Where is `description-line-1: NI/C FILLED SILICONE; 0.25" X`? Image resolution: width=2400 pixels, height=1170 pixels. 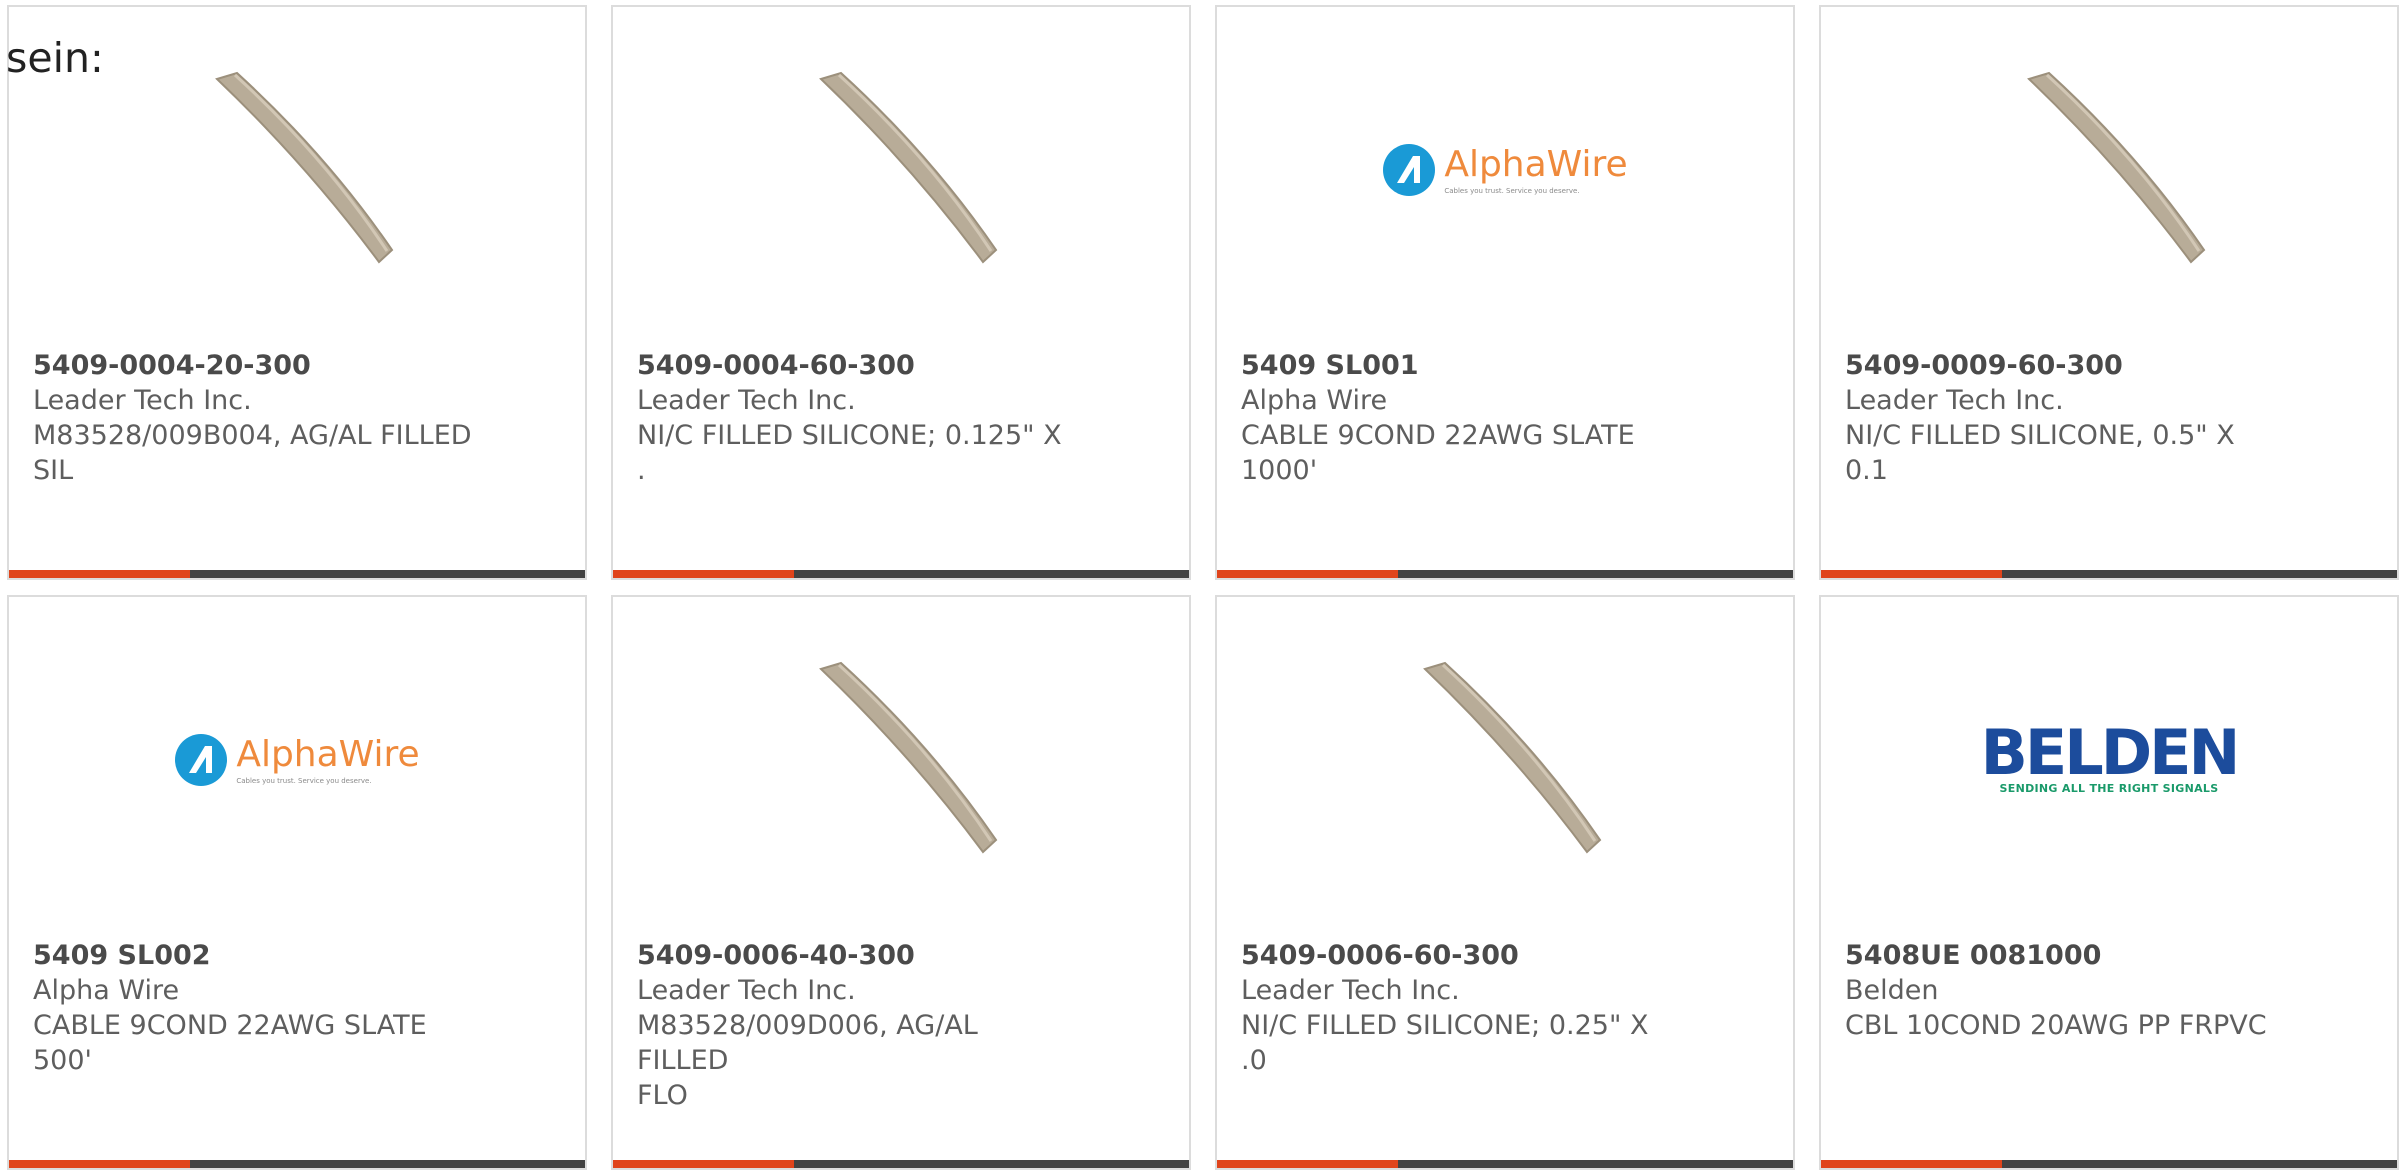
description-line-1: NI/C FILLED SILICONE; 0.25" X is located at coordinates (1445, 1025).